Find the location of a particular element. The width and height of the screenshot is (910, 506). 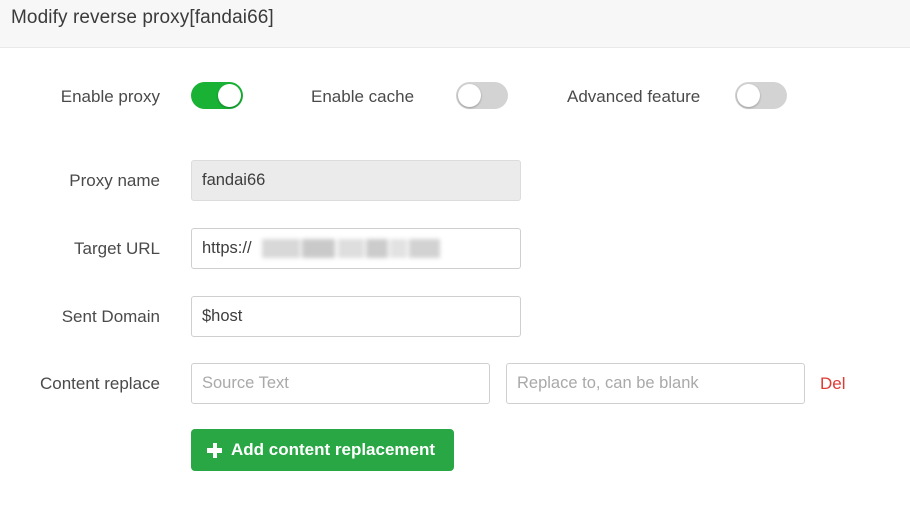

proxy-name-label: Proxy name is located at coordinates (114, 180).